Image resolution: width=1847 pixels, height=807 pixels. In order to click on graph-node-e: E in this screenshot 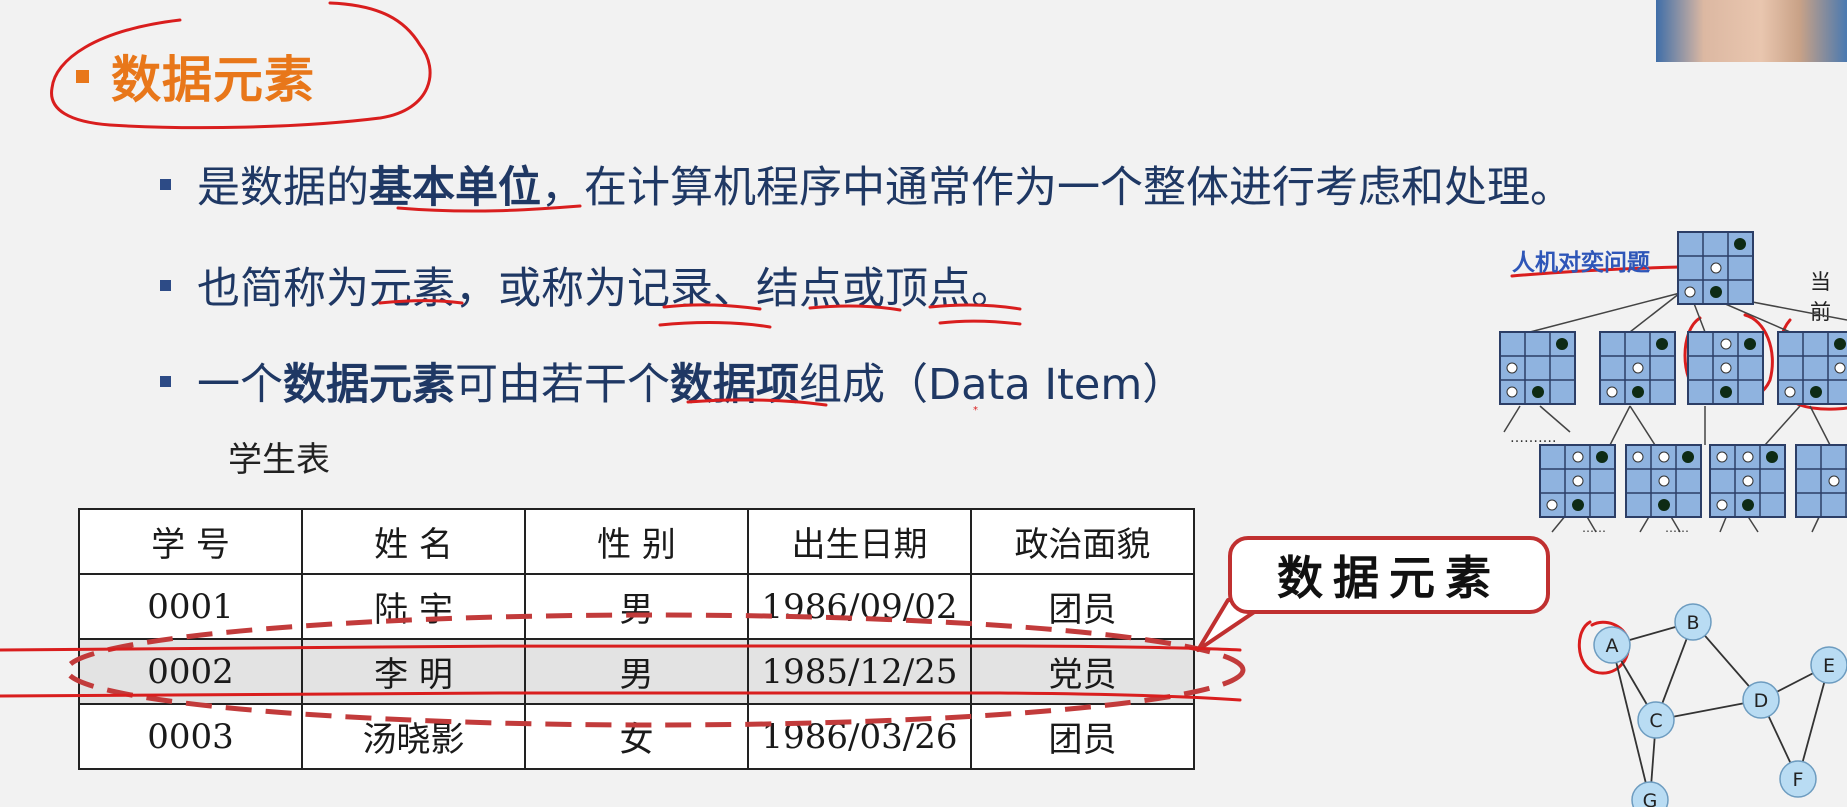, I will do `click(1828, 665)`.